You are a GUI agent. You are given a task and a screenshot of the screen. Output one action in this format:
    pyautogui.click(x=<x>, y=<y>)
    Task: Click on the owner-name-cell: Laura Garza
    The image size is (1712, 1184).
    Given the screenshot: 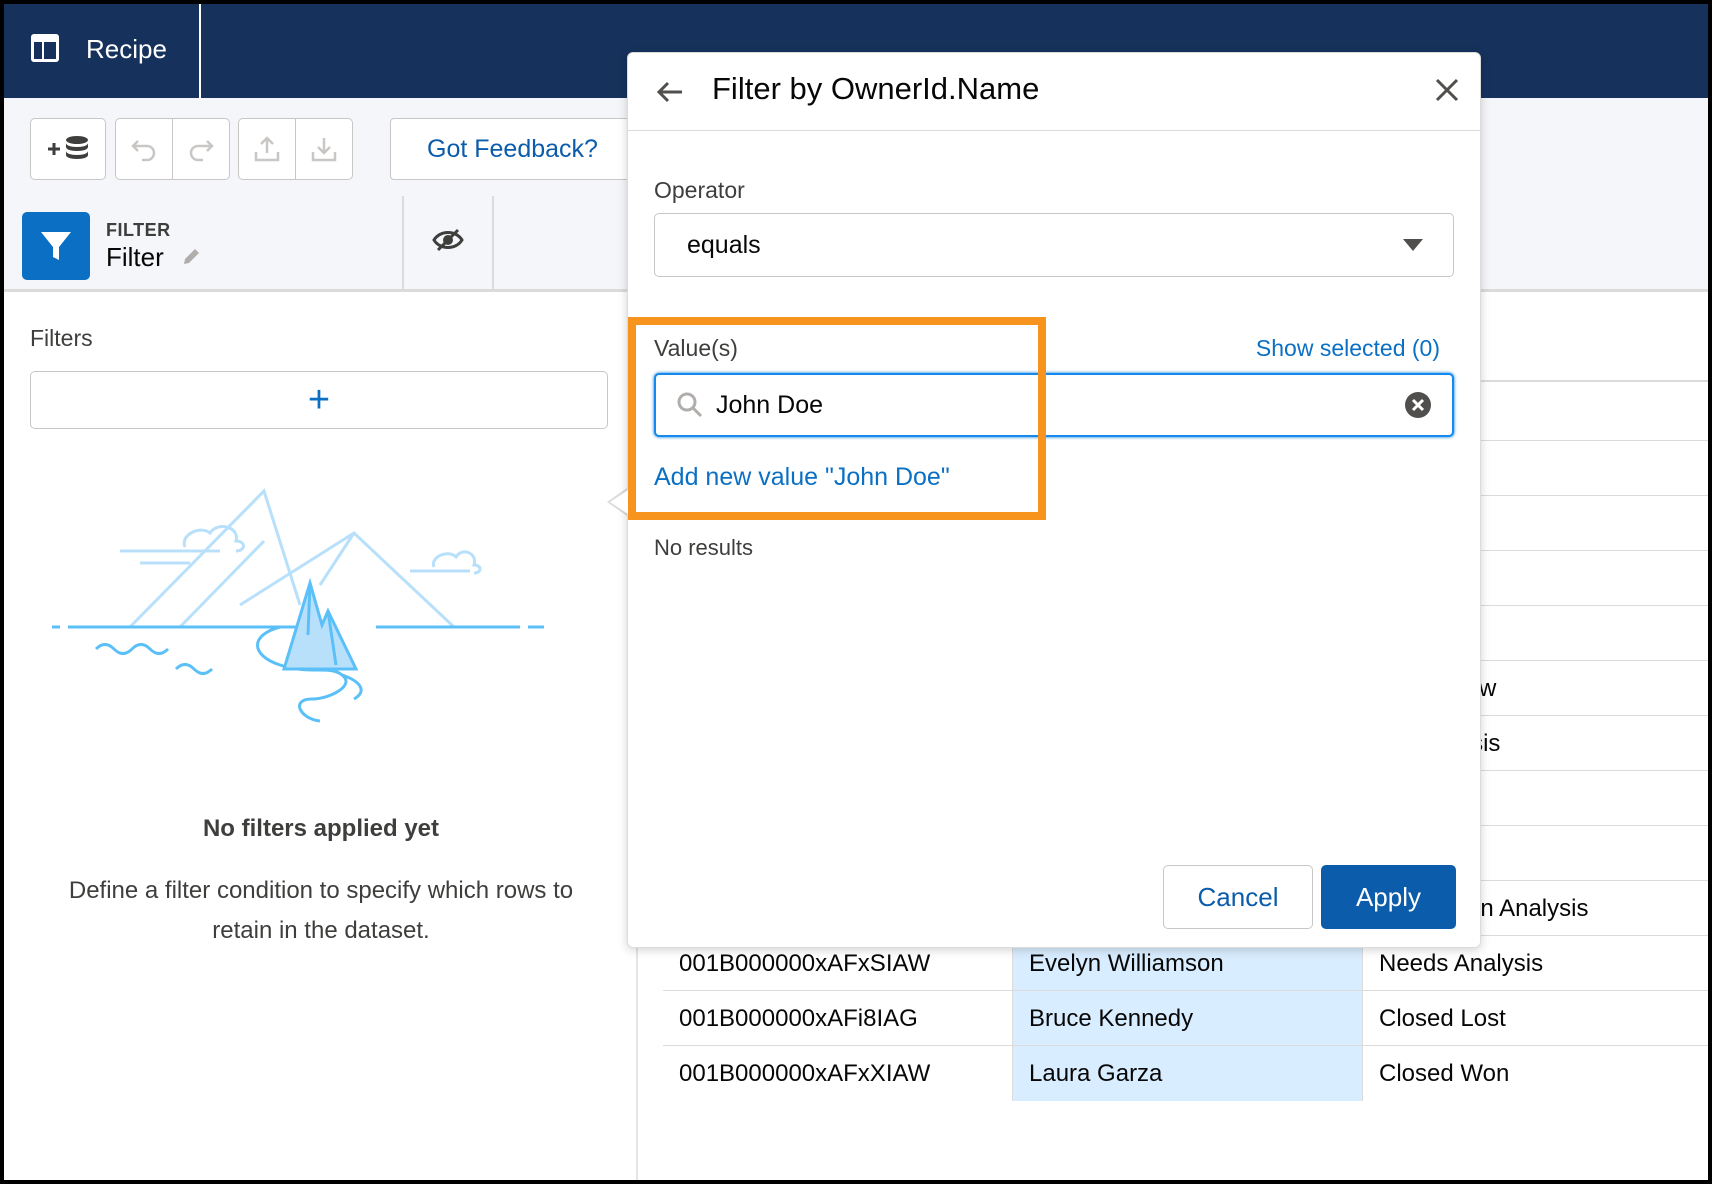 What is the action you would take?
    pyautogui.click(x=1188, y=1073)
    